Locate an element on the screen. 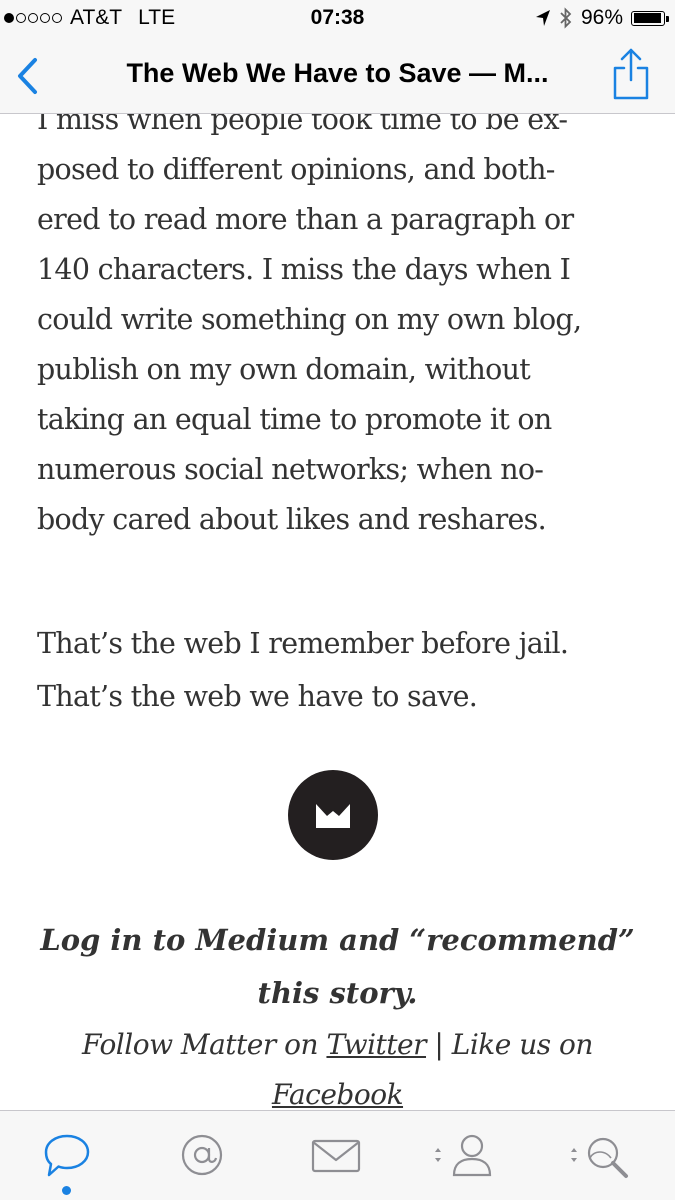  chevron-left-icon is located at coordinates (27, 76).